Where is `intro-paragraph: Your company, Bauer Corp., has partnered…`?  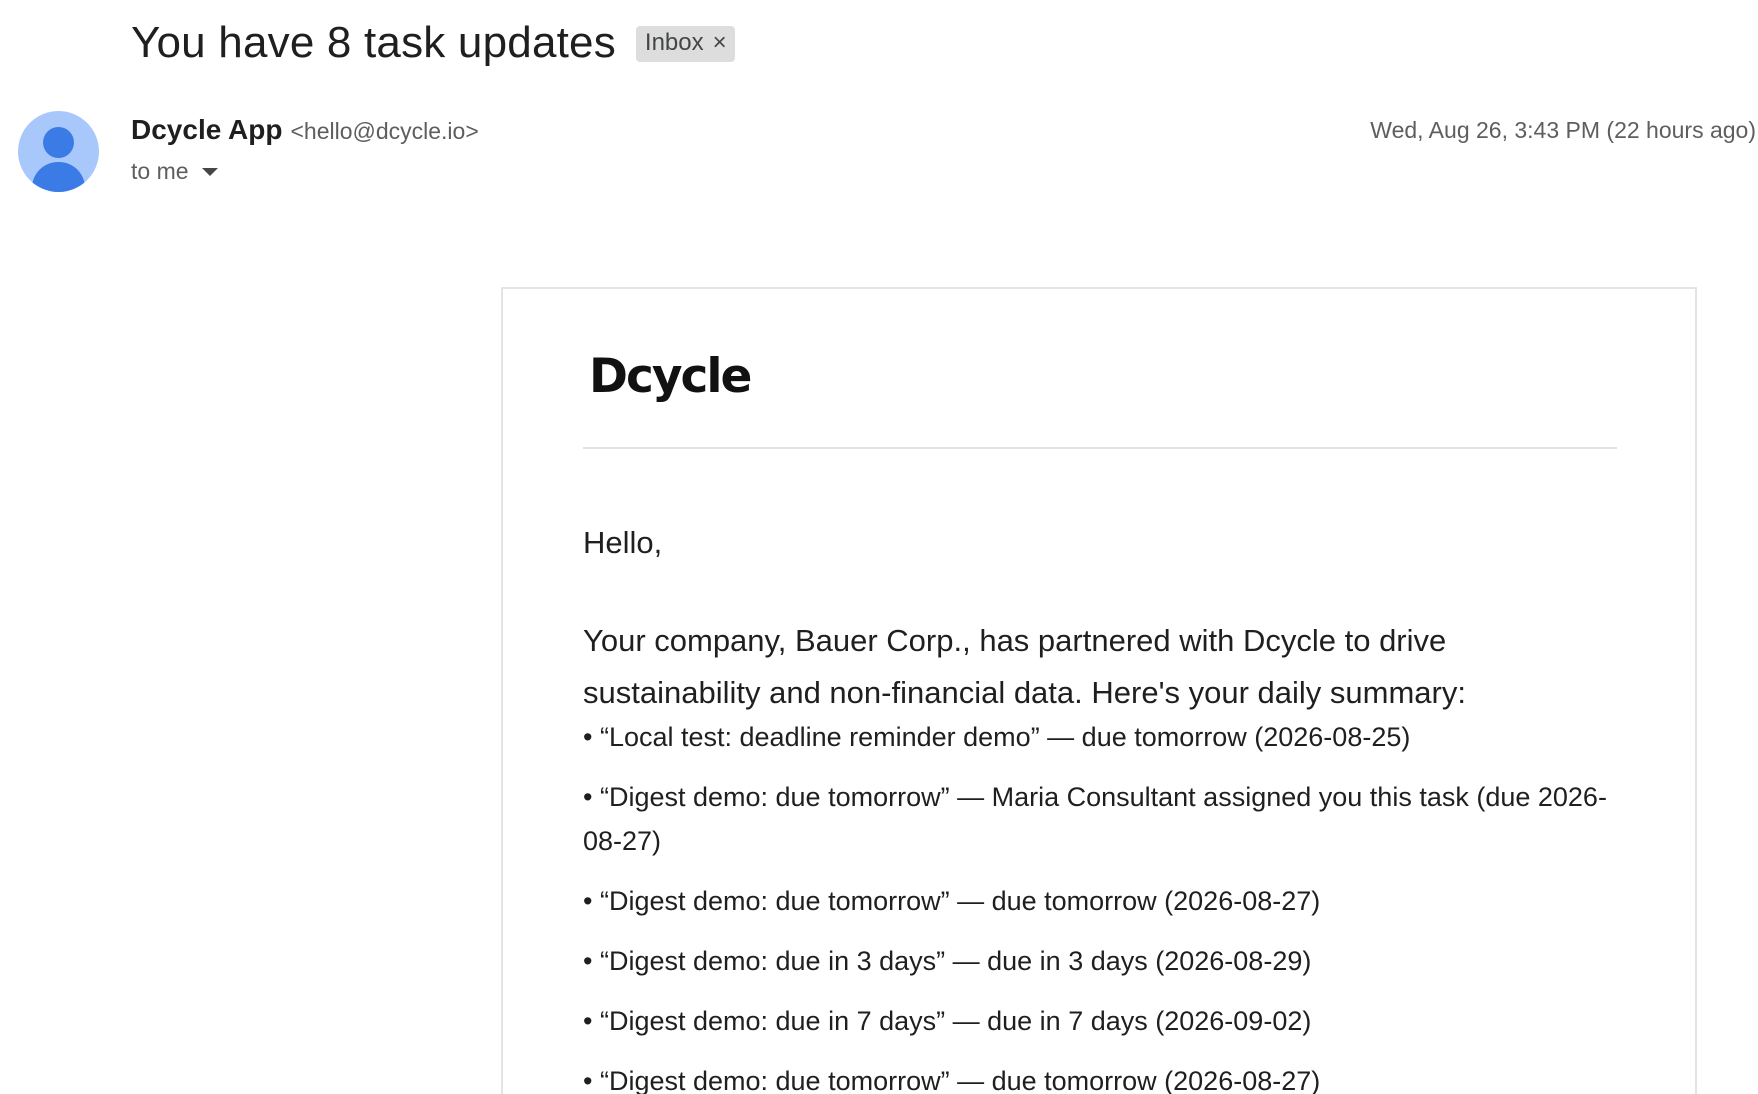
intro-paragraph: Your company, Bauer Corp., has partnered… is located at coordinates (1024, 666).